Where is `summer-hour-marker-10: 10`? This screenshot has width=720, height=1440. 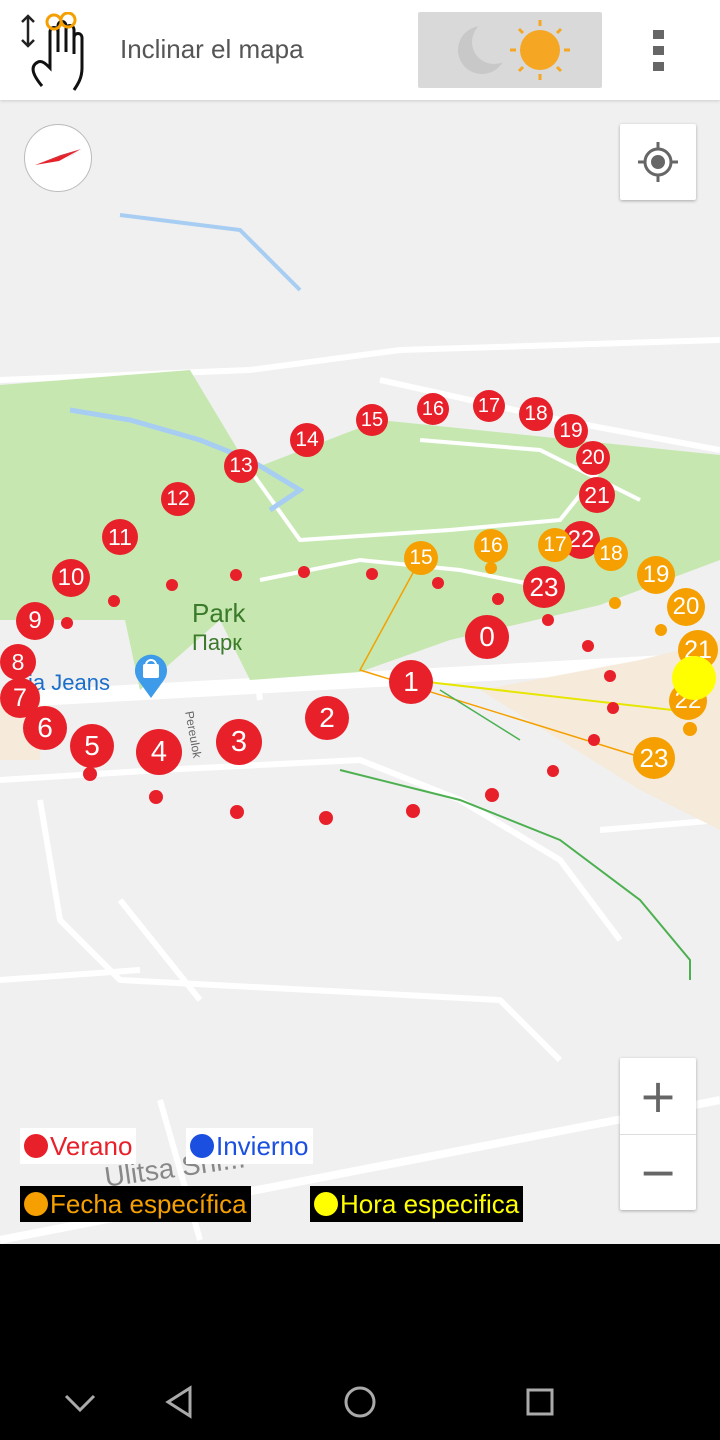 summer-hour-marker-10: 10 is located at coordinates (71, 578).